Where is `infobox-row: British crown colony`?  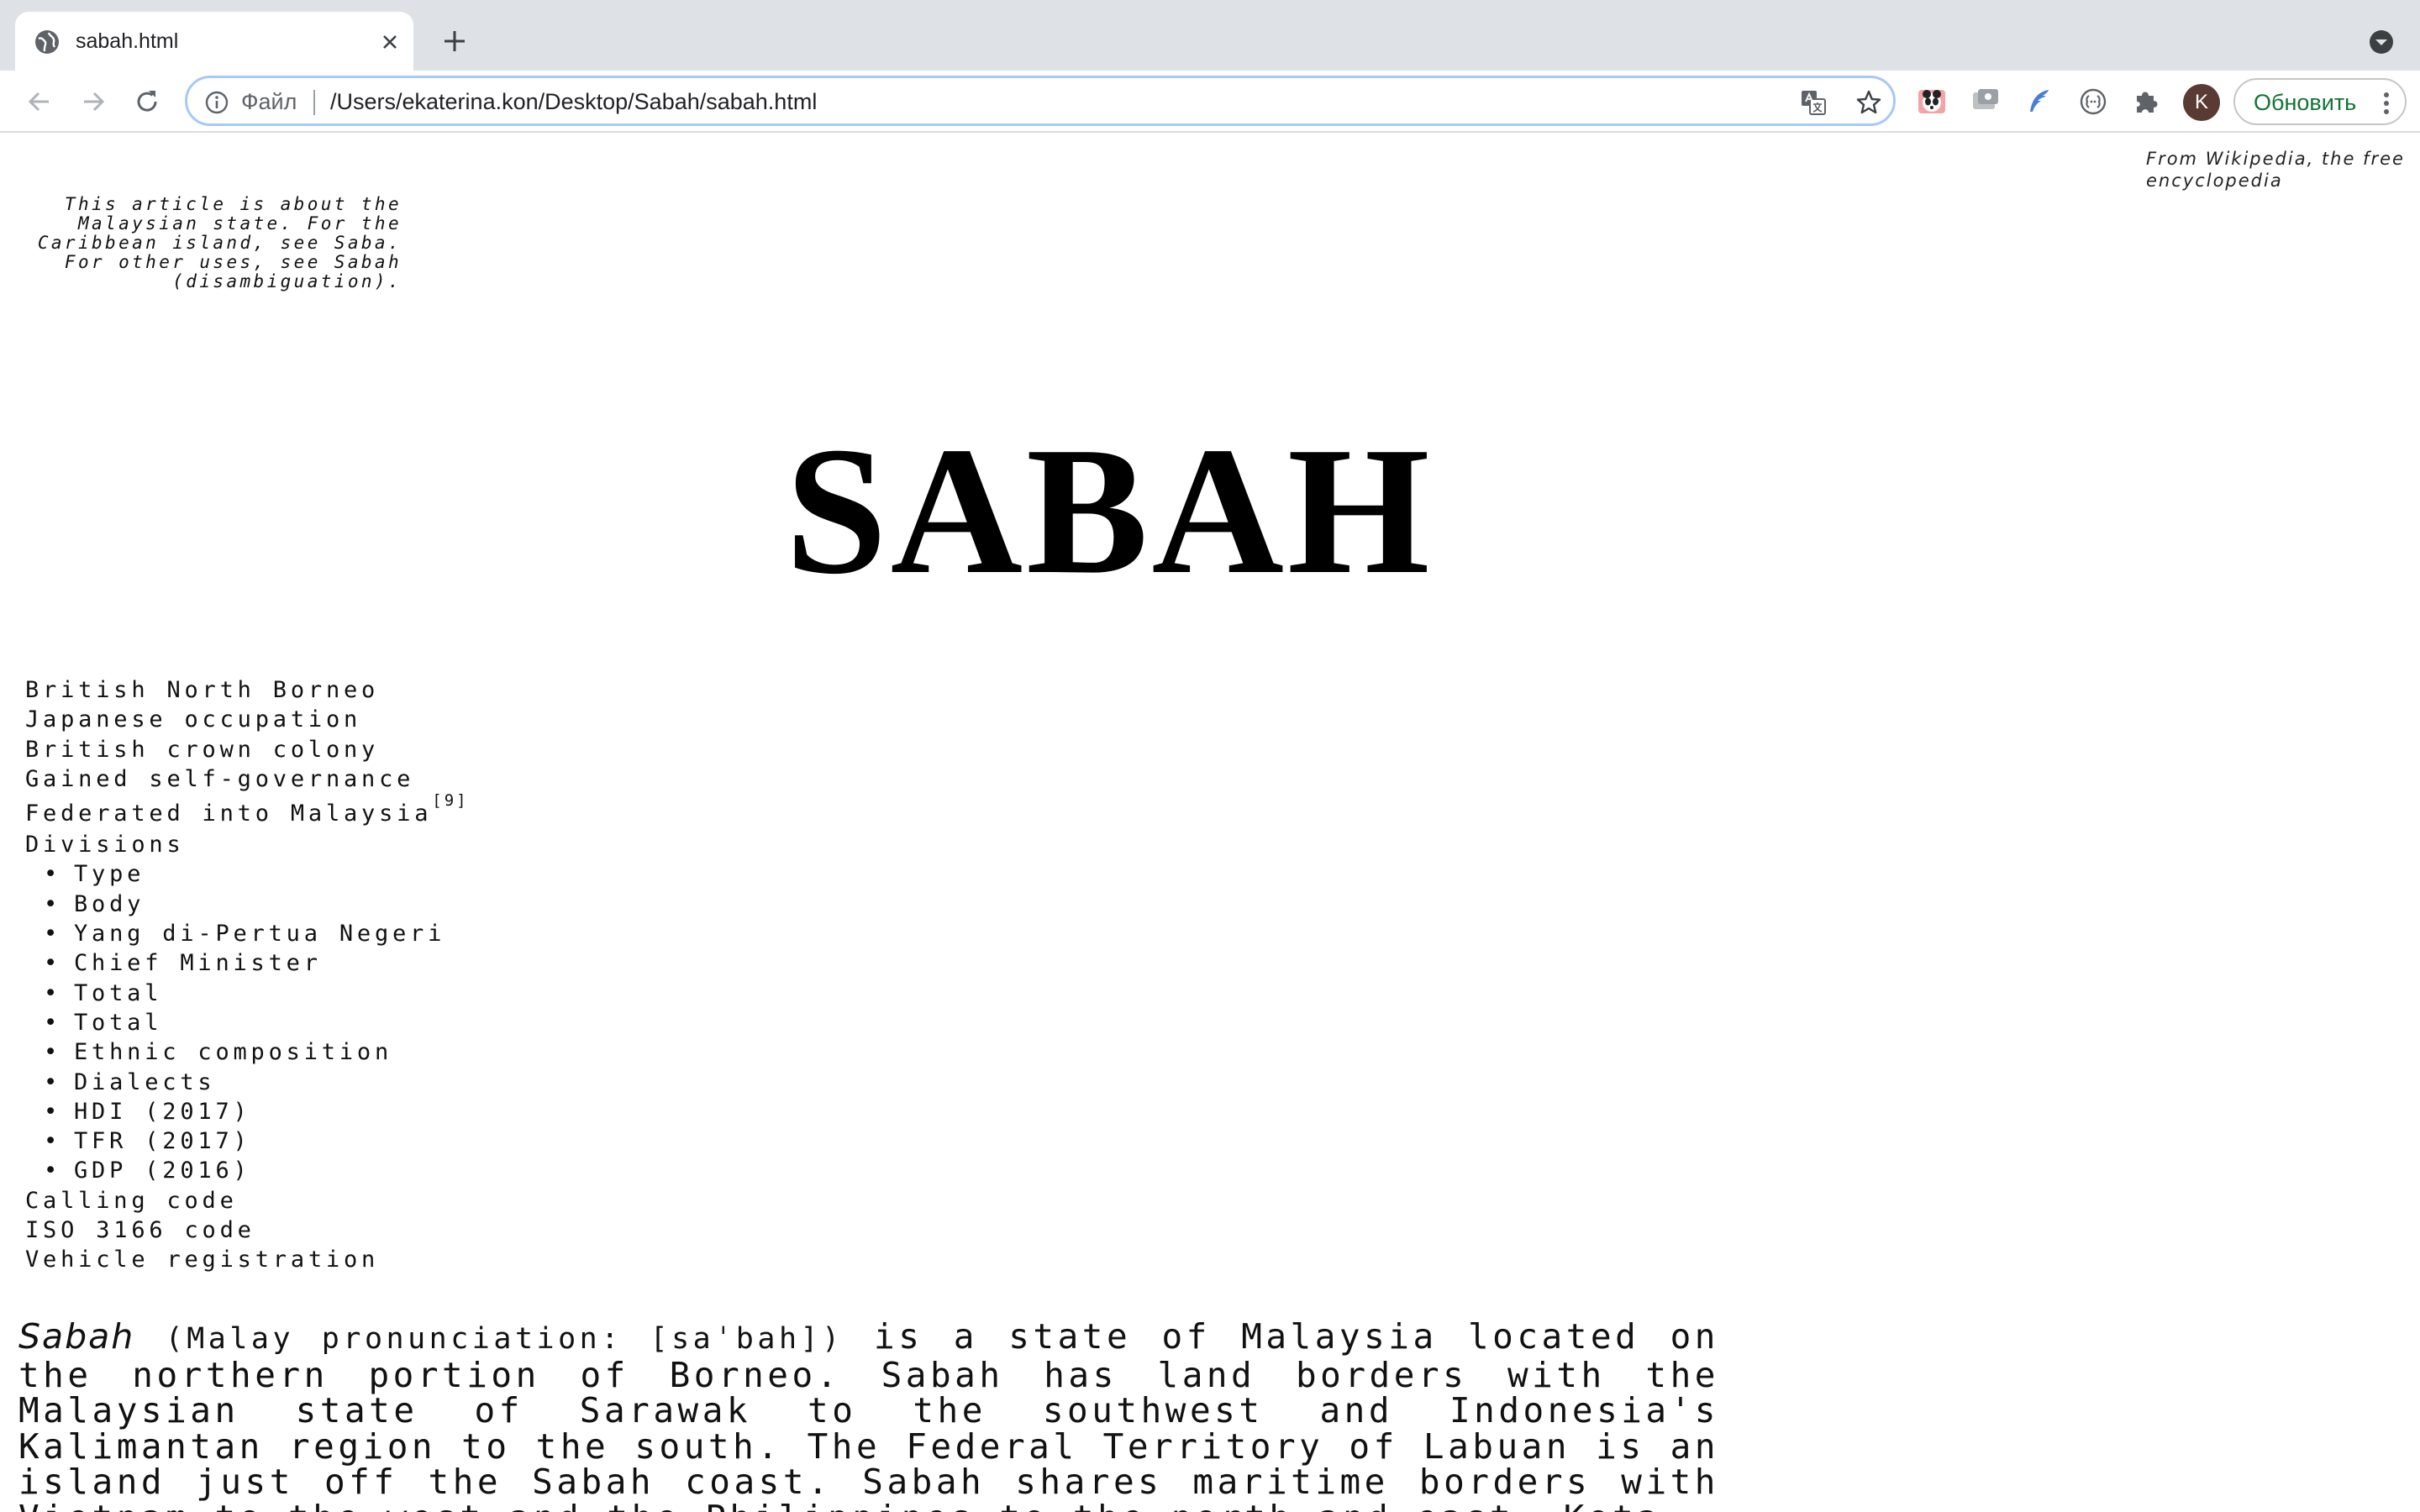 infobox-row: British crown colony is located at coordinates (202, 749).